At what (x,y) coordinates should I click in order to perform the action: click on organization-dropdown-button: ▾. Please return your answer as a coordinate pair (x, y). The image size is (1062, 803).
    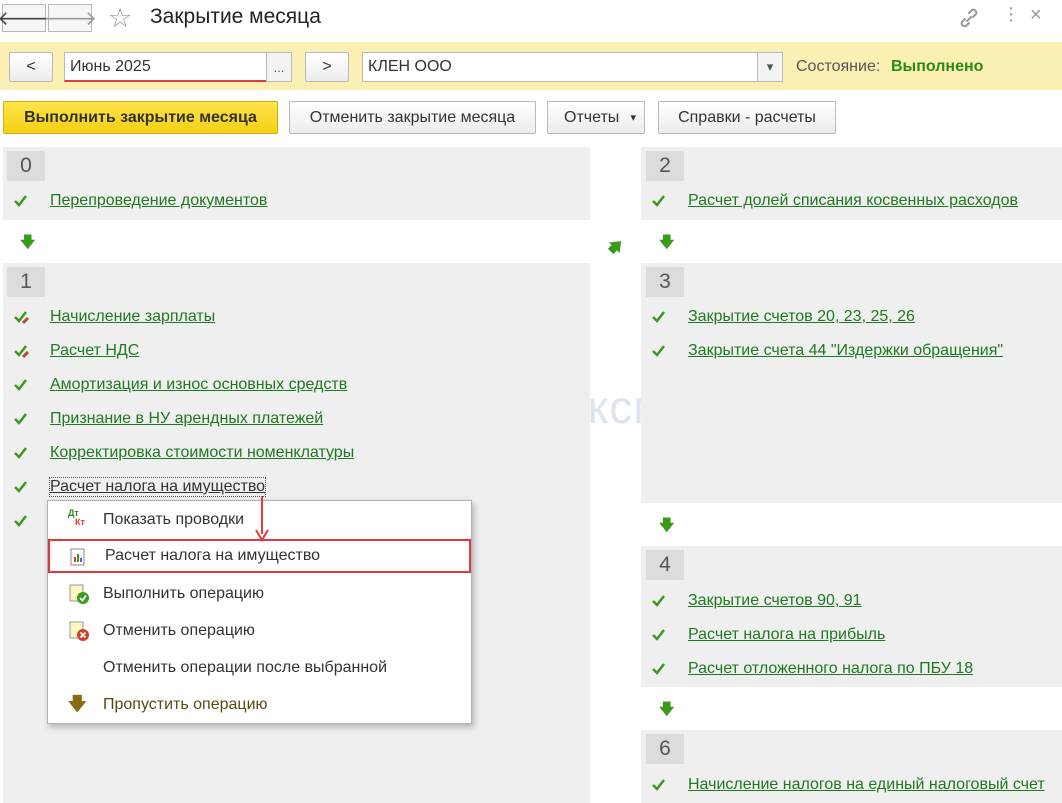
    Looking at the image, I should click on (770, 67).